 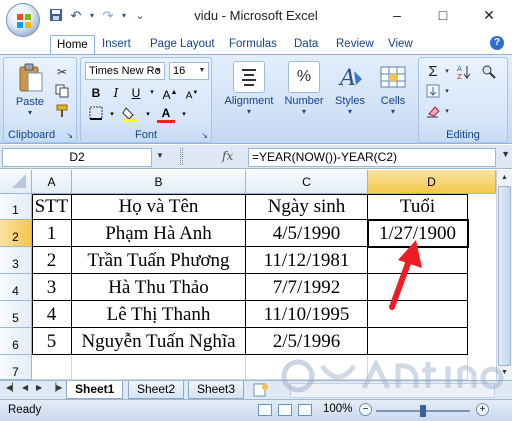 What do you see at coordinates (160, 155) in the screenshot?
I see `name-box-dropdown-icon: ▼` at bounding box center [160, 155].